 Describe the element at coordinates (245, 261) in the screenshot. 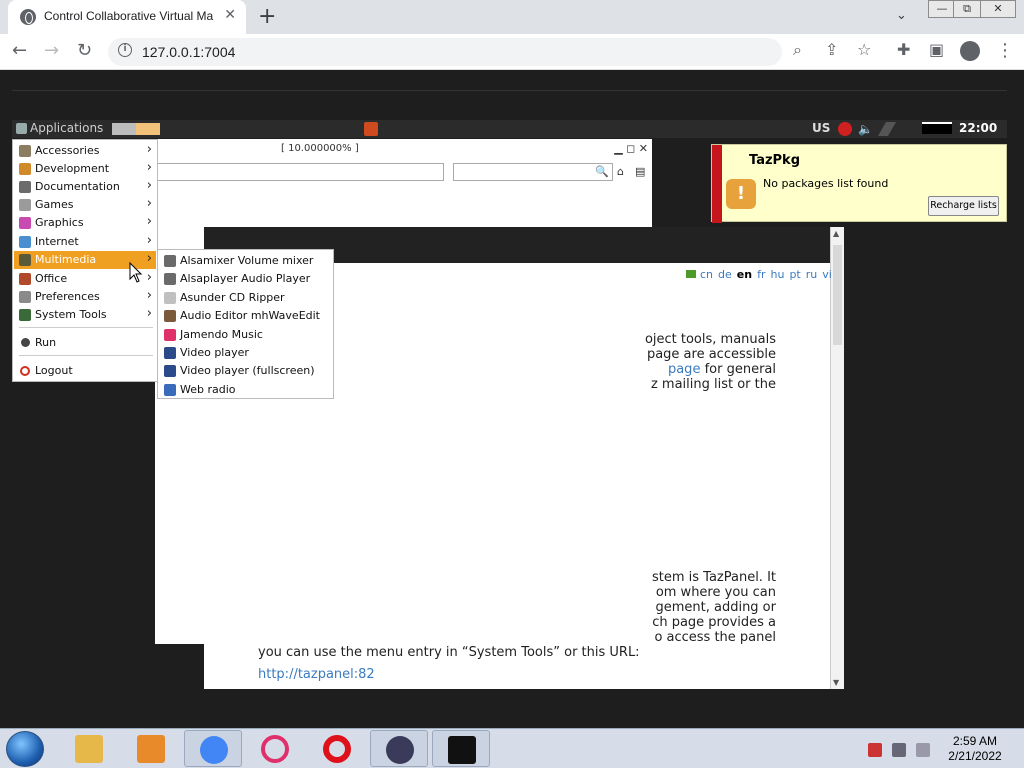

I see `submenu-item-alsamixer-volume-mixer: Alsamixer Volume mixer` at that location.